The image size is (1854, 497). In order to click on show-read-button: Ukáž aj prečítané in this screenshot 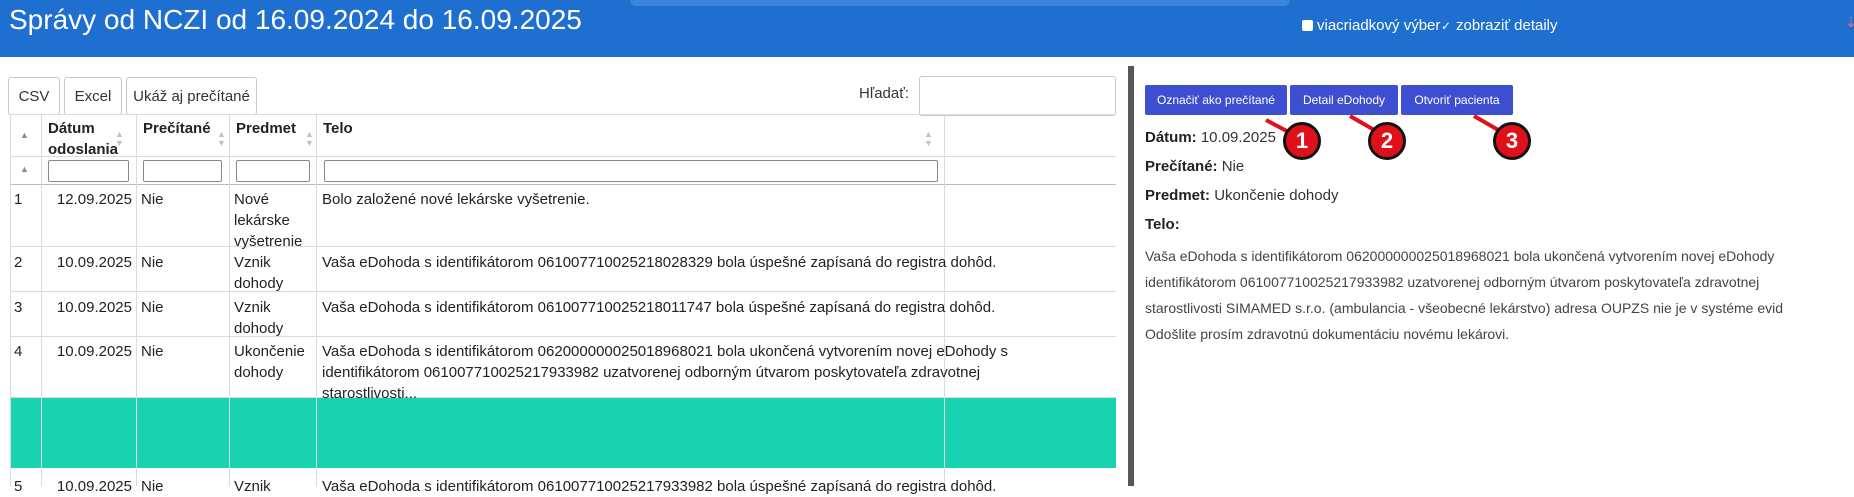, I will do `click(191, 96)`.